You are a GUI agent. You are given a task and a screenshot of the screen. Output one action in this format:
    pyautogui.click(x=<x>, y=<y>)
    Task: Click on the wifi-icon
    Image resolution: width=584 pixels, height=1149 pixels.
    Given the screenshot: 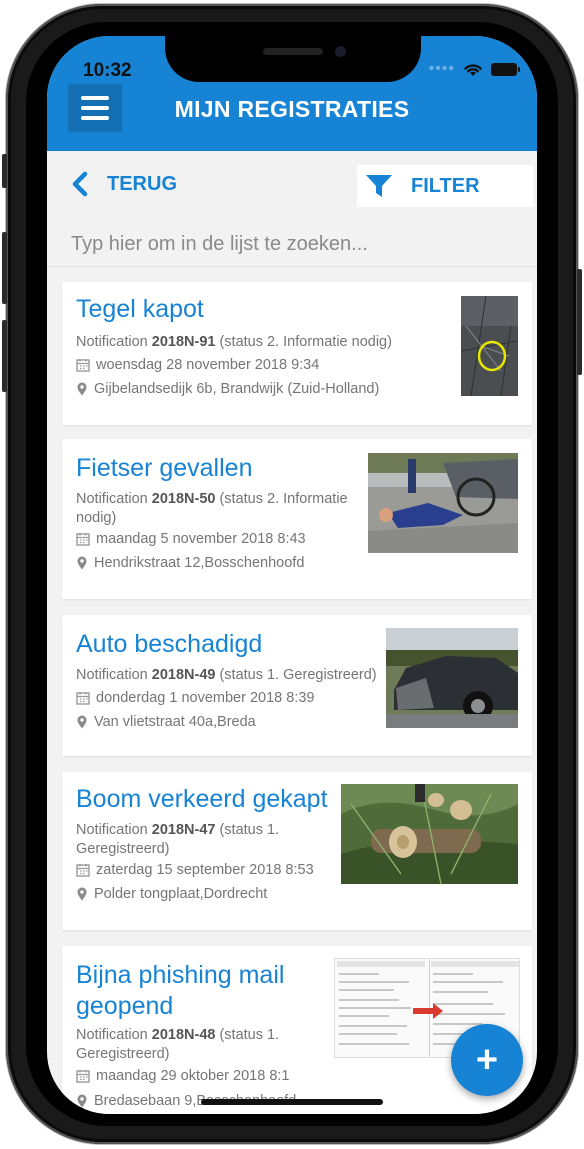 What is the action you would take?
    pyautogui.click(x=473, y=69)
    